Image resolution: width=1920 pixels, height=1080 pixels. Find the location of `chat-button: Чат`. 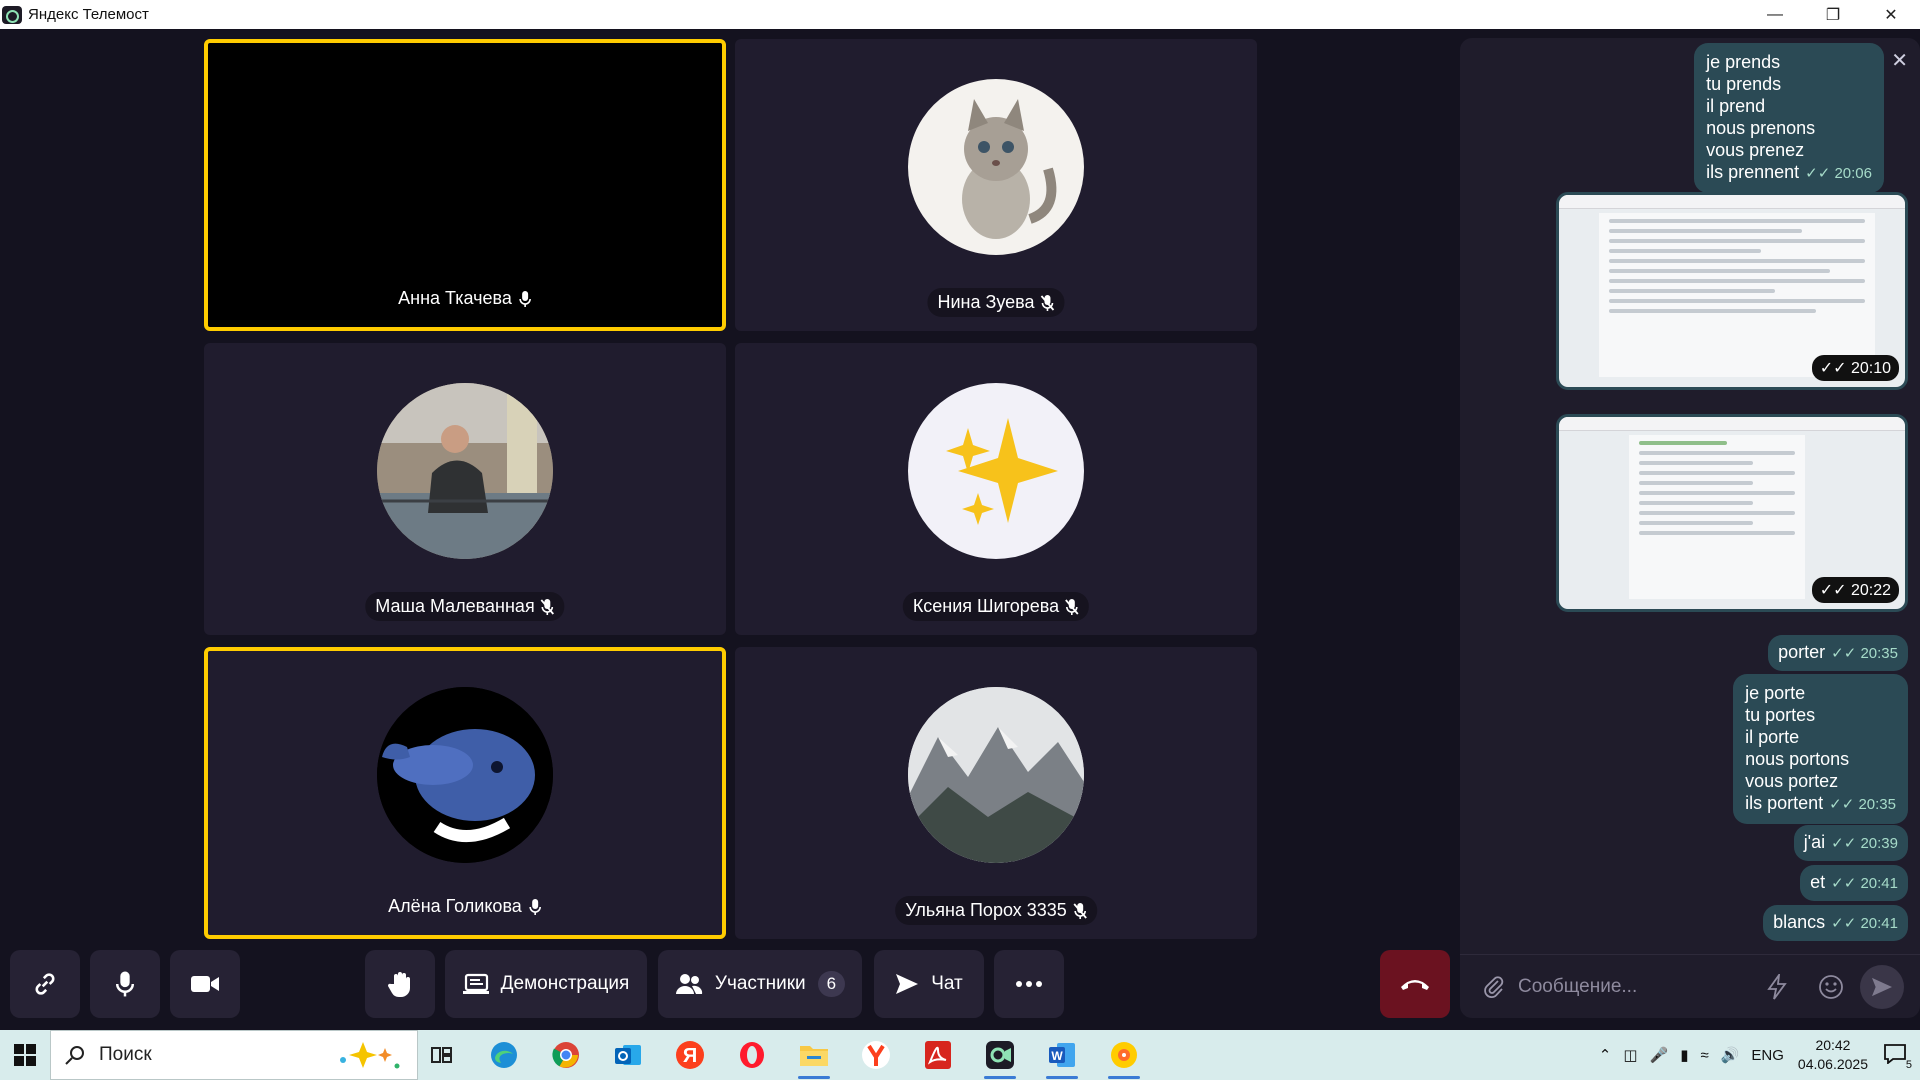

chat-button: Чат is located at coordinates (929, 984).